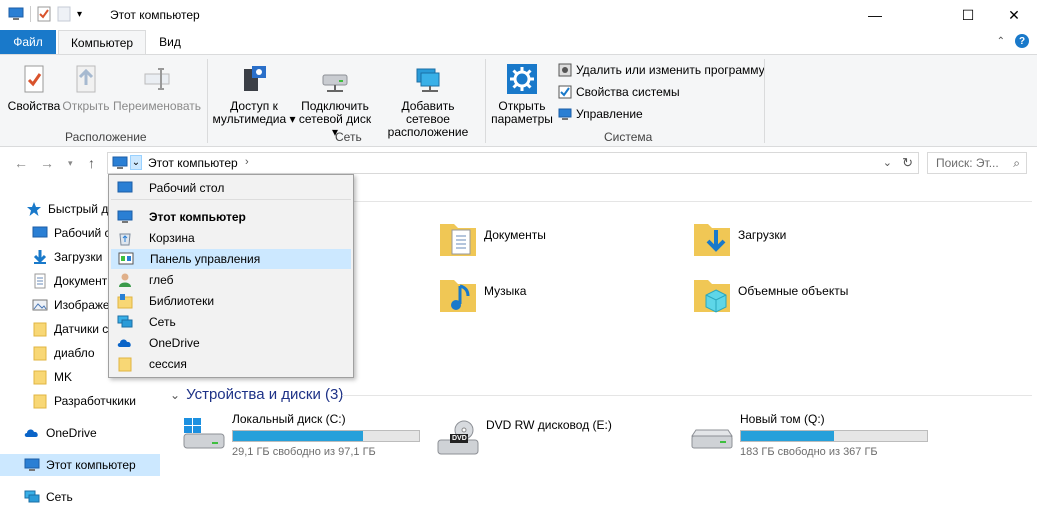 Image resolution: width=1037 pixels, height=529 pixels. I want to click on section-divider, so click(687, 395).